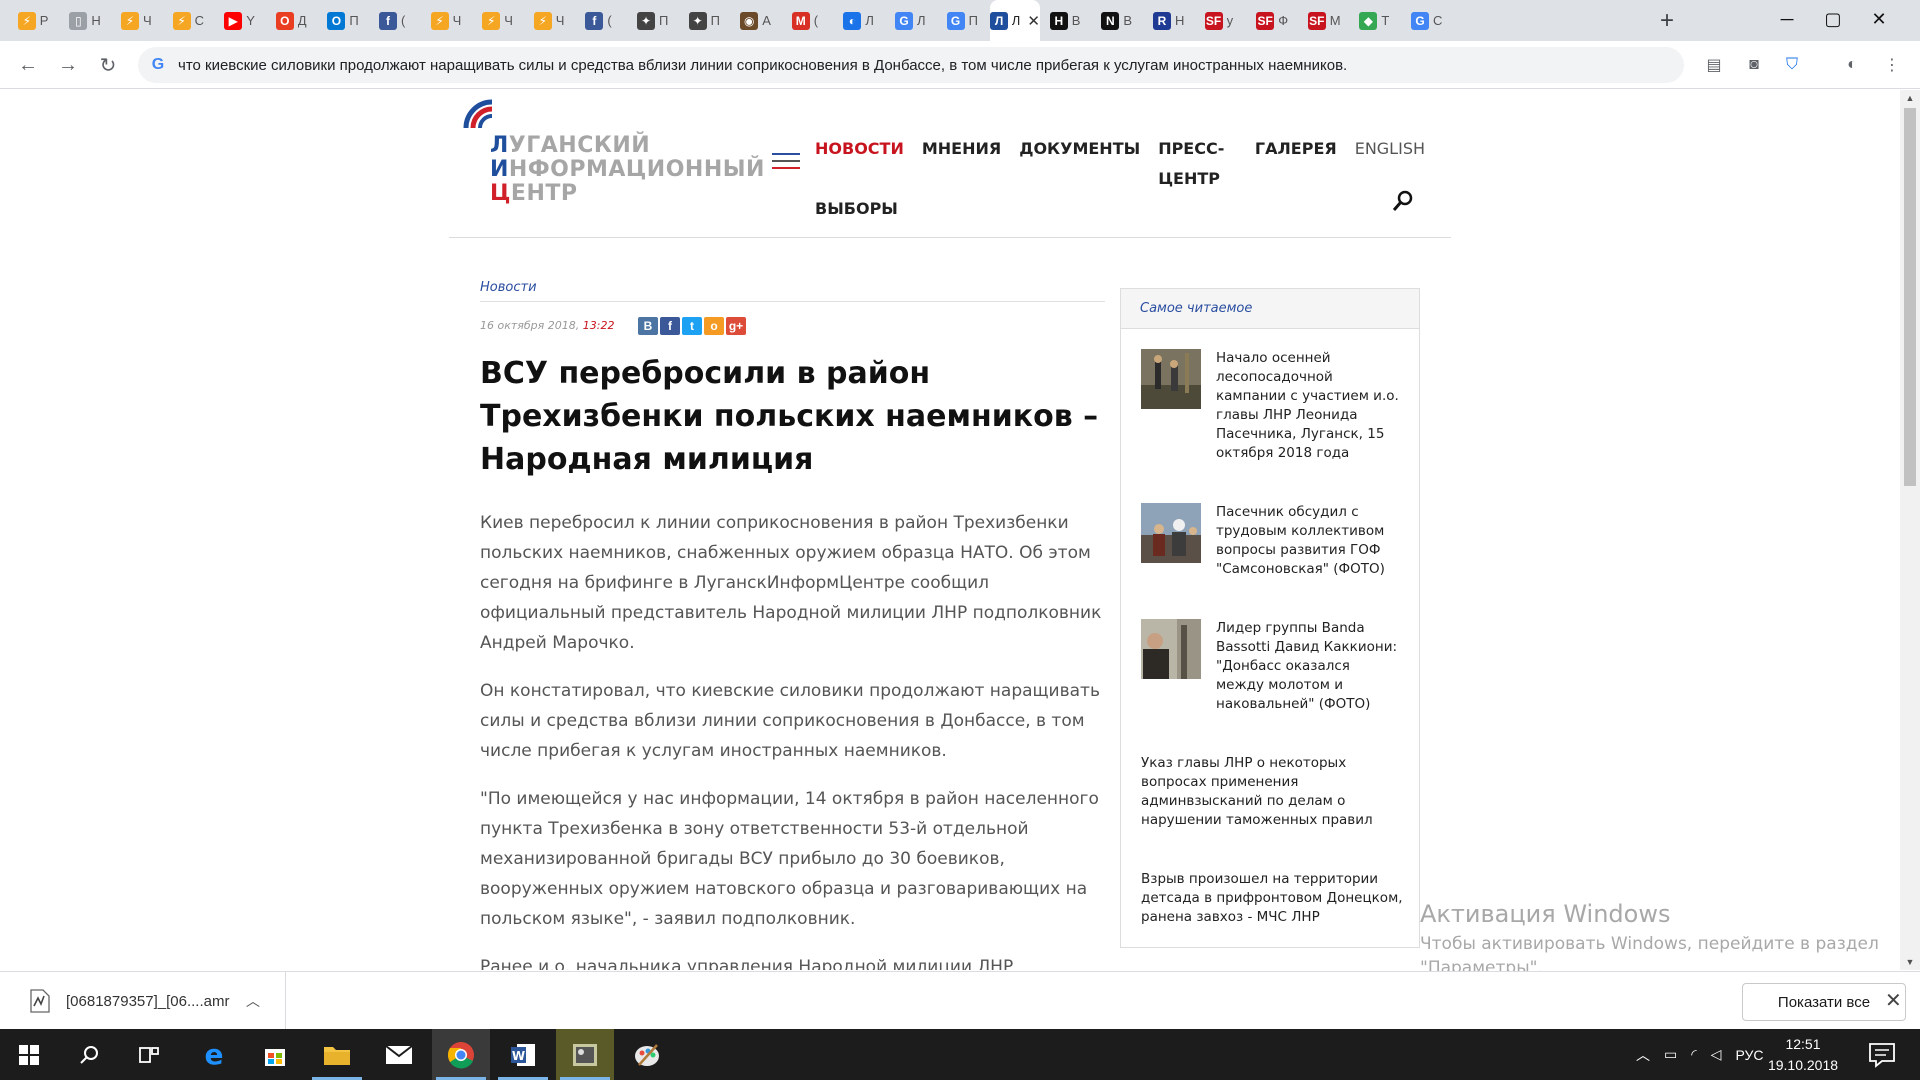  I want to click on nav-item-gallery: ГАЛЕРЕЯ, so click(1296, 164).